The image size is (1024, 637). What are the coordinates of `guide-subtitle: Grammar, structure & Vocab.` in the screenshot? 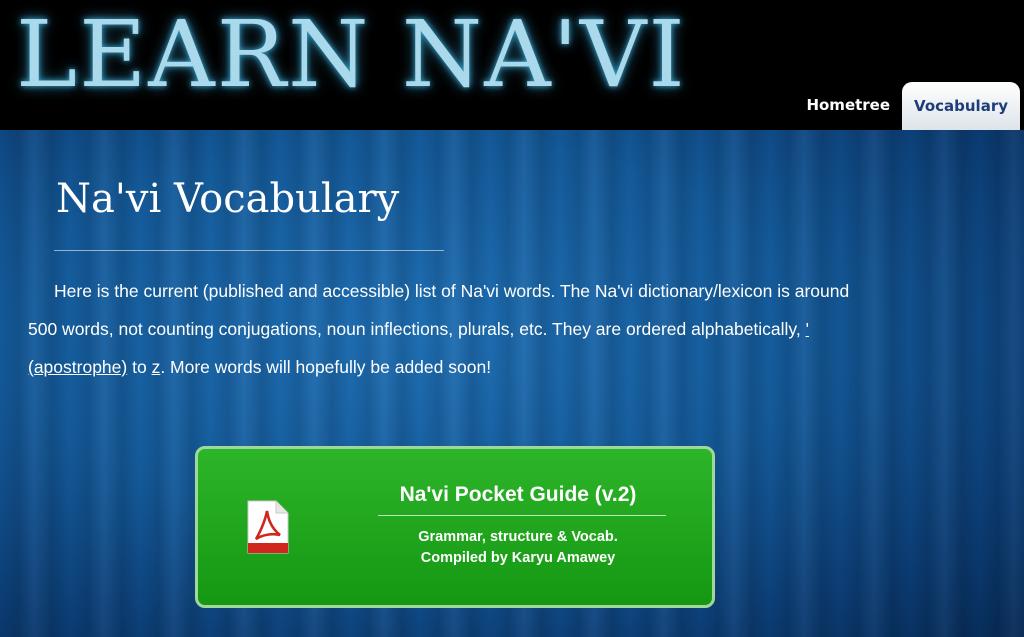 It's located at (518, 537).